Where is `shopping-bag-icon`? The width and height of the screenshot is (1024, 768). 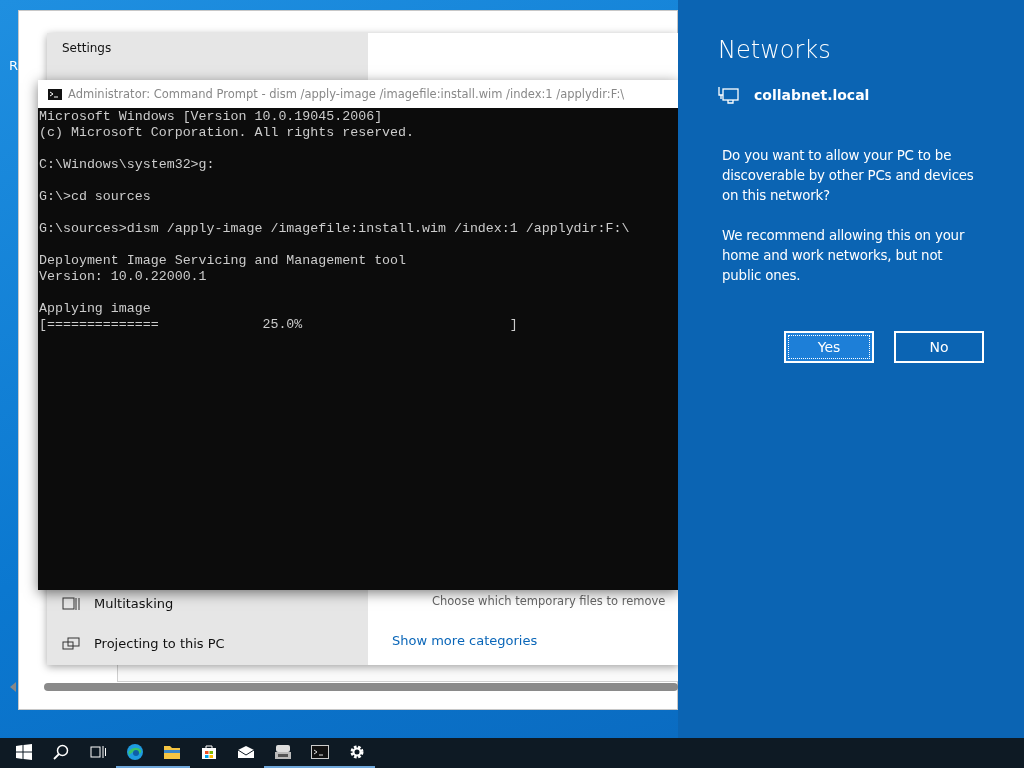
shopping-bag-icon is located at coordinates (208, 752).